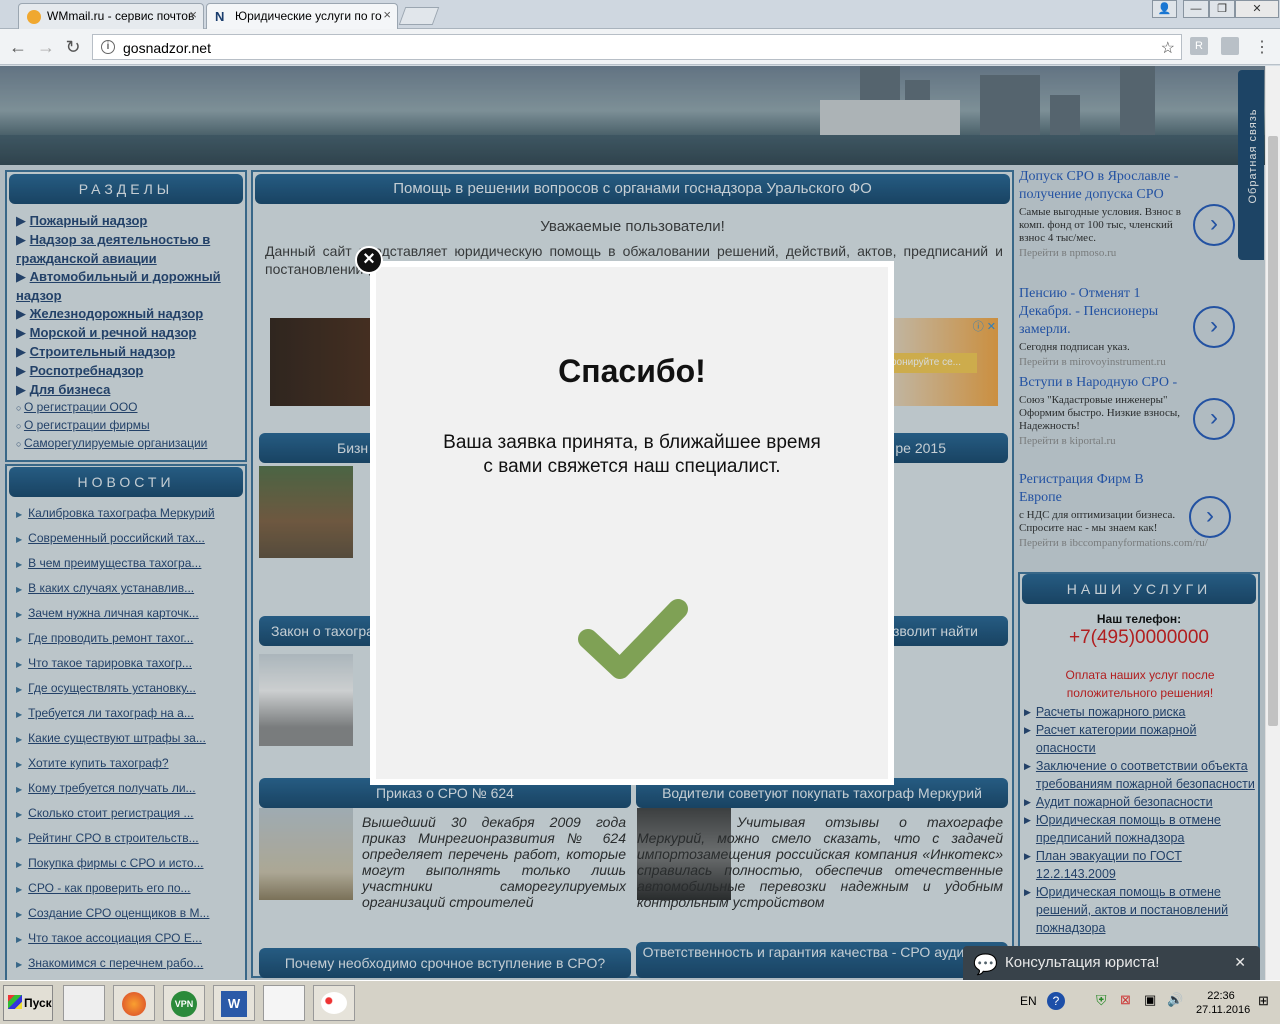 The image size is (1280, 1024). What do you see at coordinates (1101, 1000) in the screenshot?
I see `shield-icon: ⛨` at bounding box center [1101, 1000].